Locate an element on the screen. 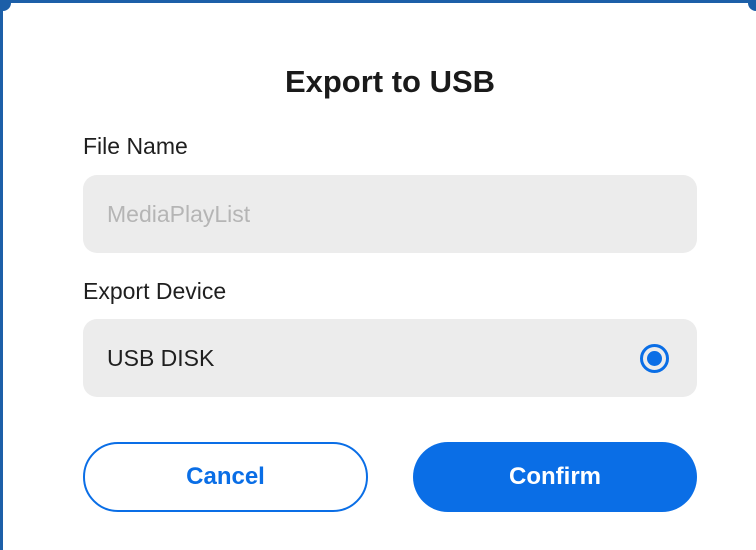 The height and width of the screenshot is (550, 756). radio-dot is located at coordinates (654, 358).